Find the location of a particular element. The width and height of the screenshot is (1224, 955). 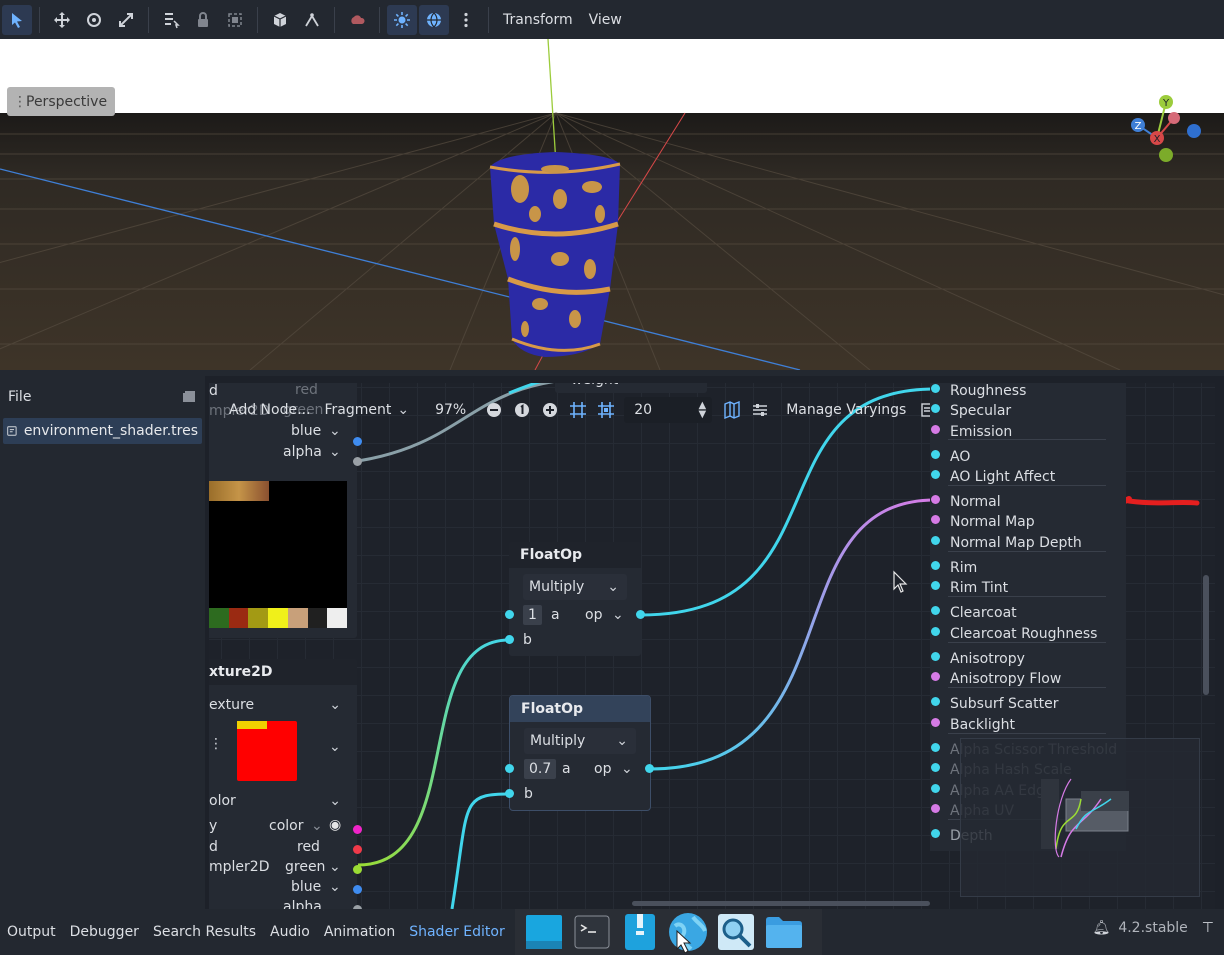

tab-output: Output is located at coordinates (31, 932).